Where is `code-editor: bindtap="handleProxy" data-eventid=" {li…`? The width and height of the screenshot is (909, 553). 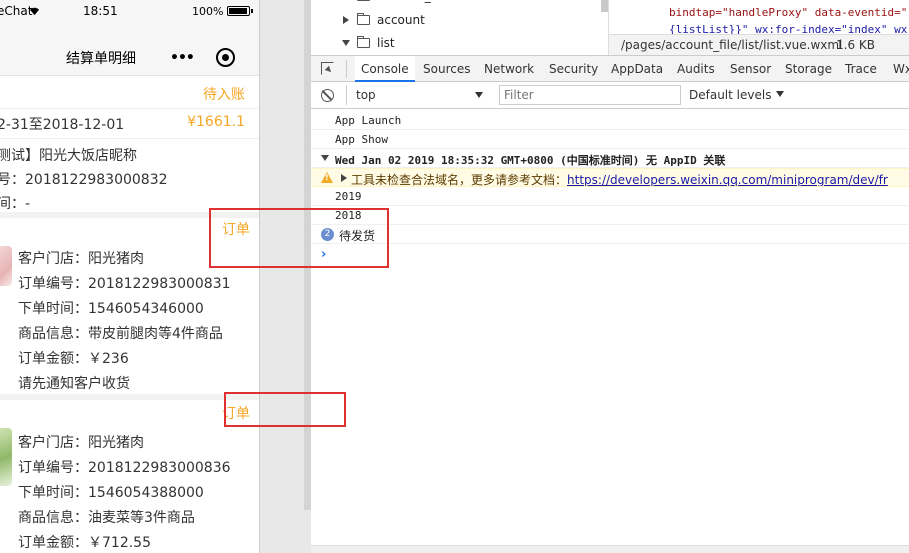 code-editor: bindtap="handleProxy" data-eventid=" {li… is located at coordinates (759, 17).